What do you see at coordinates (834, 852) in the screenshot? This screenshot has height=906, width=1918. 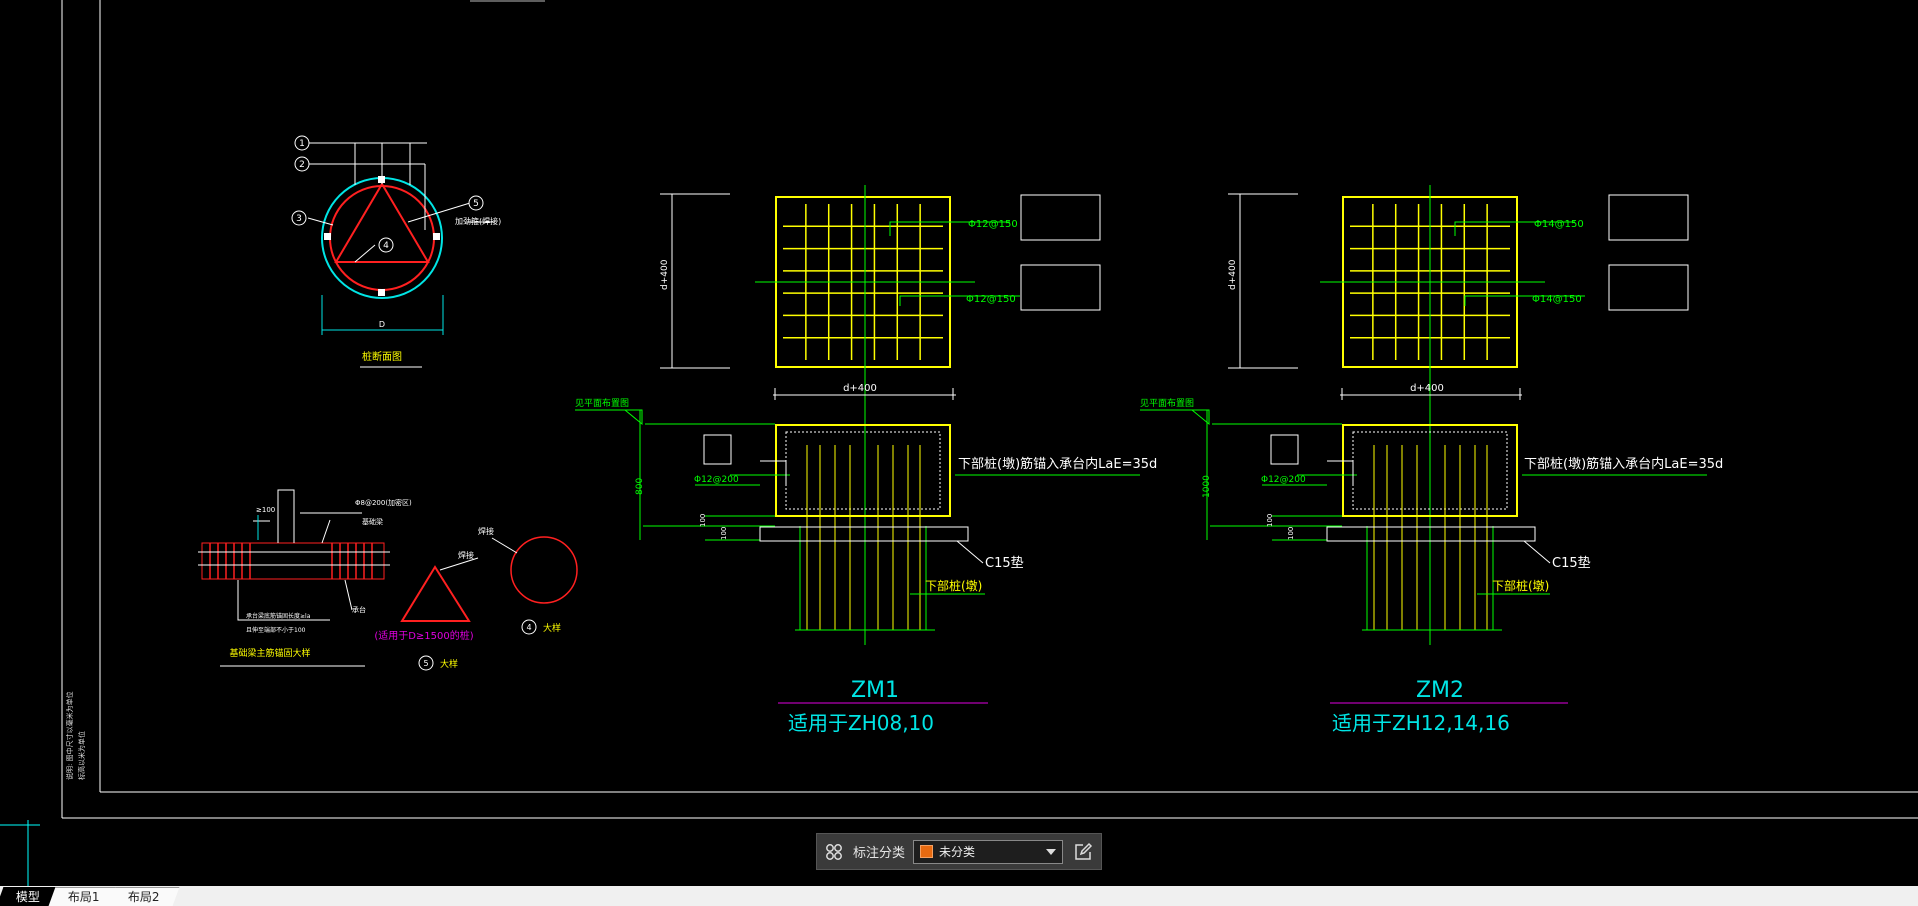 I see `grid-menu-icon` at bounding box center [834, 852].